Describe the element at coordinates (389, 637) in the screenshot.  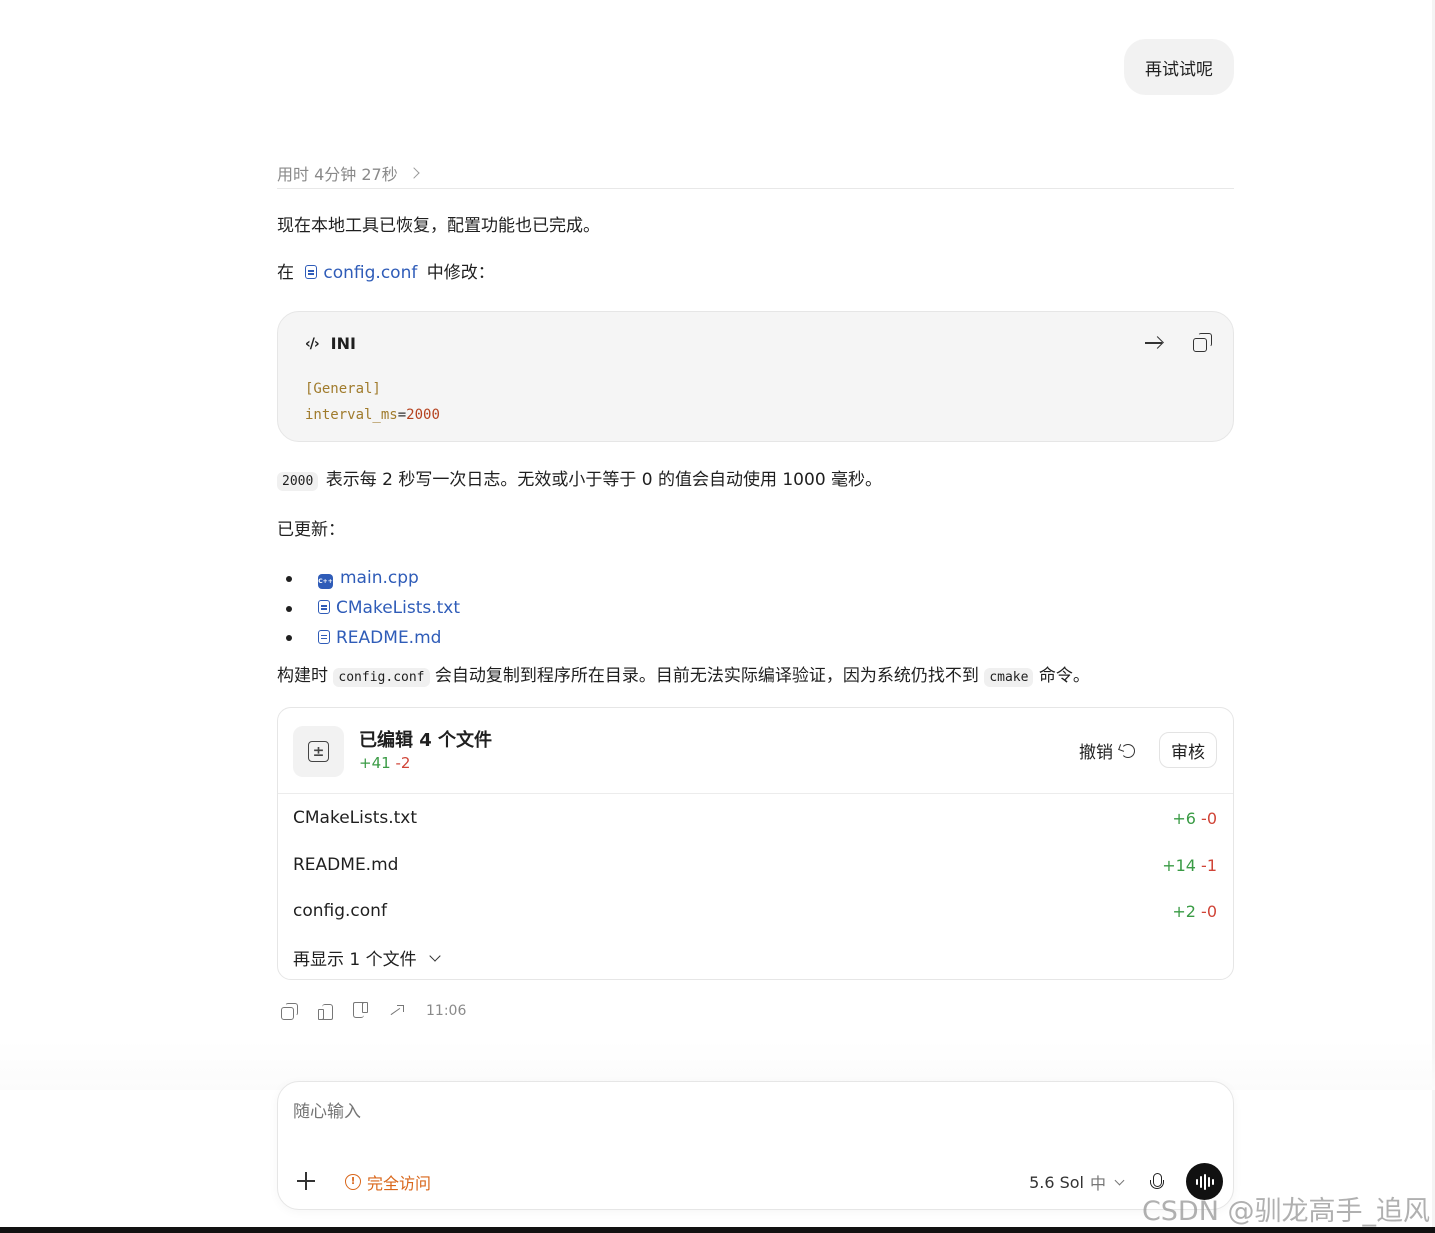
I see `readme-link-label: README.md` at that location.